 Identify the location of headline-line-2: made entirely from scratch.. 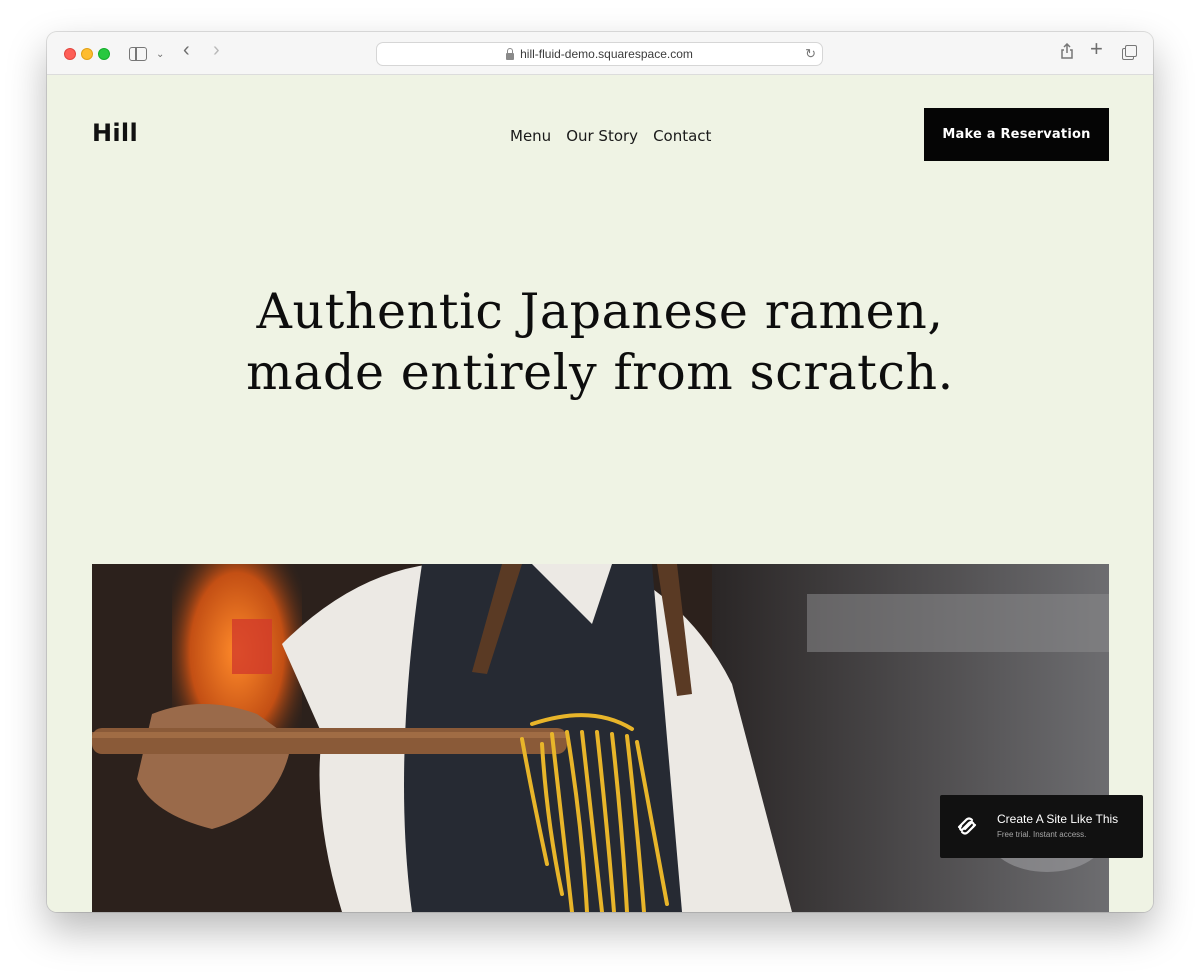
(600, 372).